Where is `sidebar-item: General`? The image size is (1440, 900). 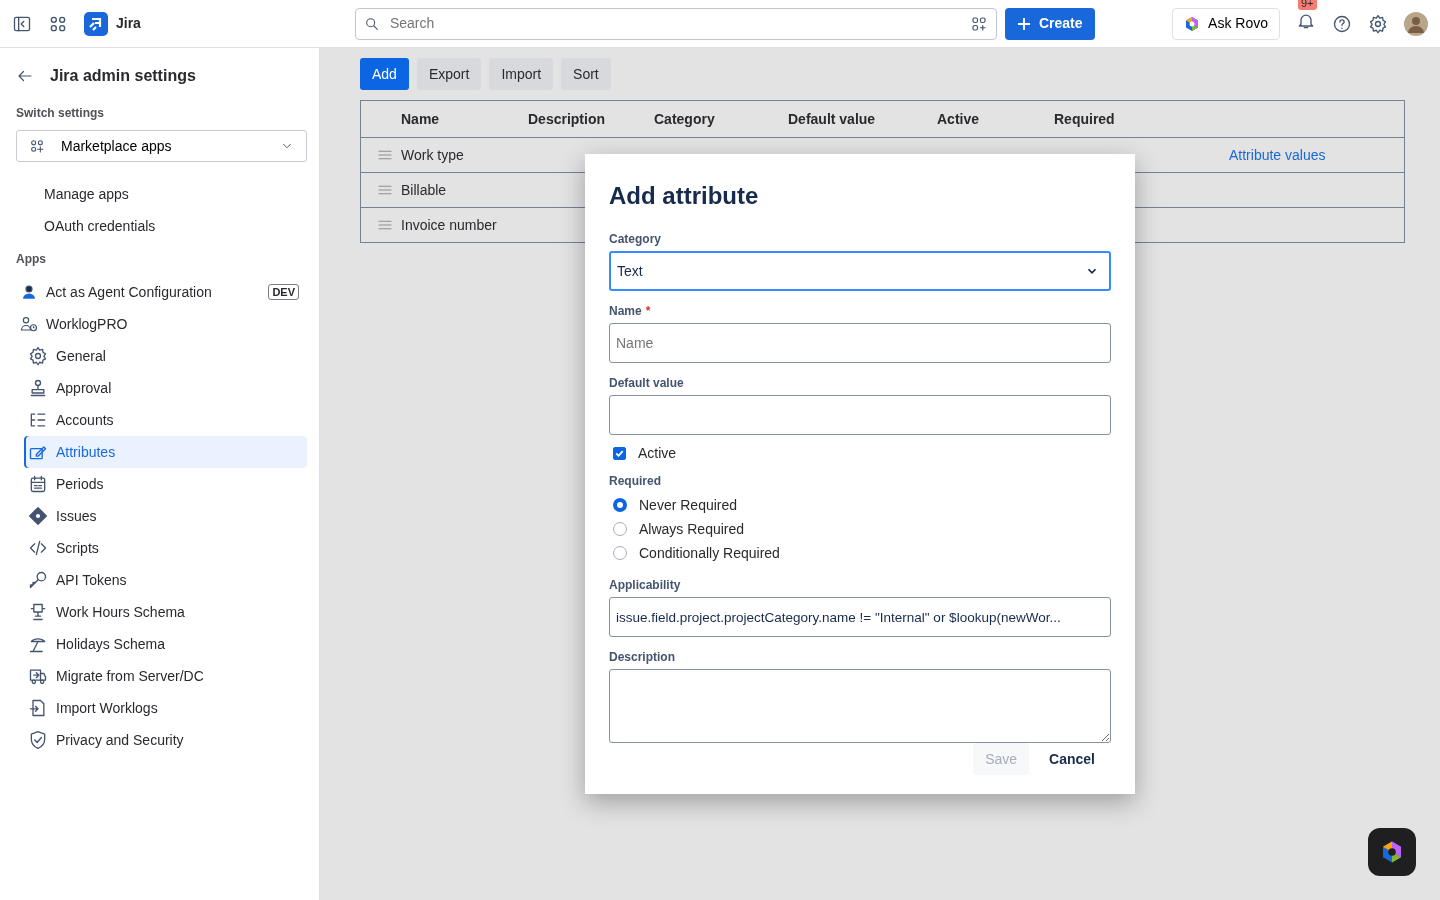
sidebar-item: General is located at coordinates (165, 356).